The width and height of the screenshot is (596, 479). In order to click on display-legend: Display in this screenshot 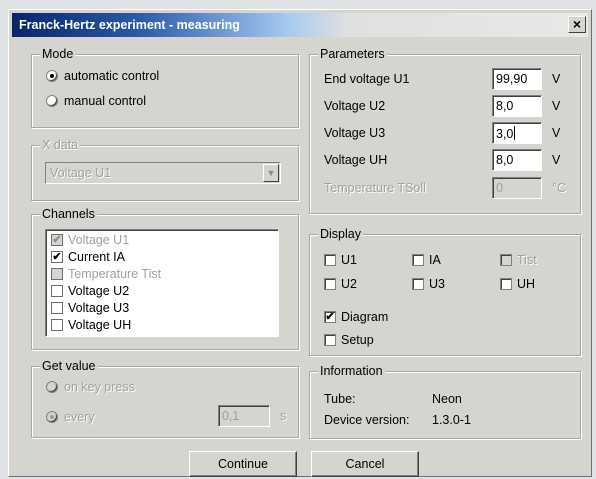, I will do `click(340, 234)`.